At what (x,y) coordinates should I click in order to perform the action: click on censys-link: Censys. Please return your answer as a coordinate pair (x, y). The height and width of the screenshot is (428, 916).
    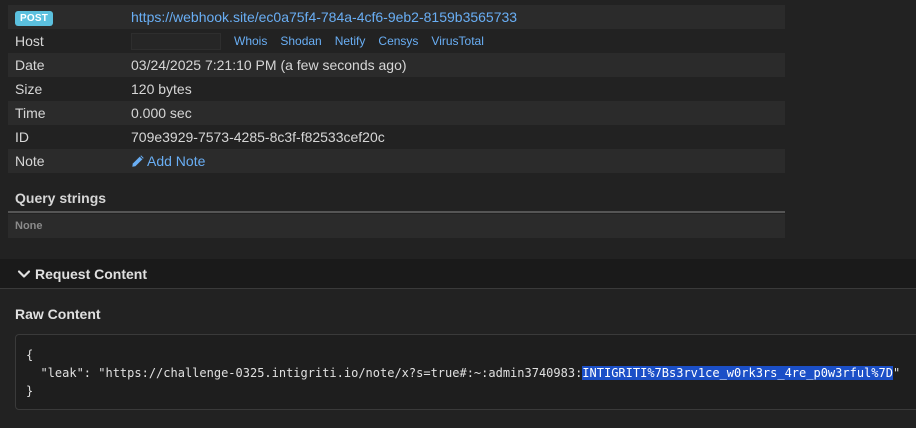
    Looking at the image, I should click on (398, 41).